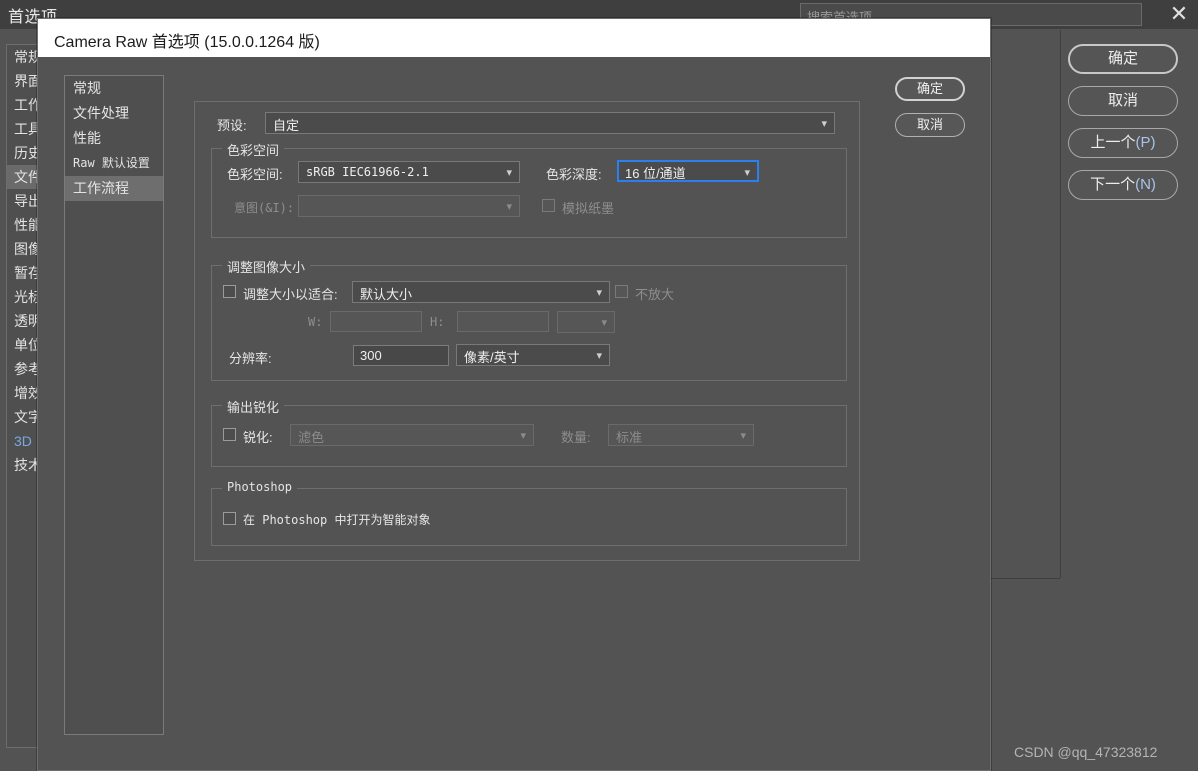  What do you see at coordinates (1145, 142) in the screenshot?
I see `previous-button-mnemonic: (P)` at bounding box center [1145, 142].